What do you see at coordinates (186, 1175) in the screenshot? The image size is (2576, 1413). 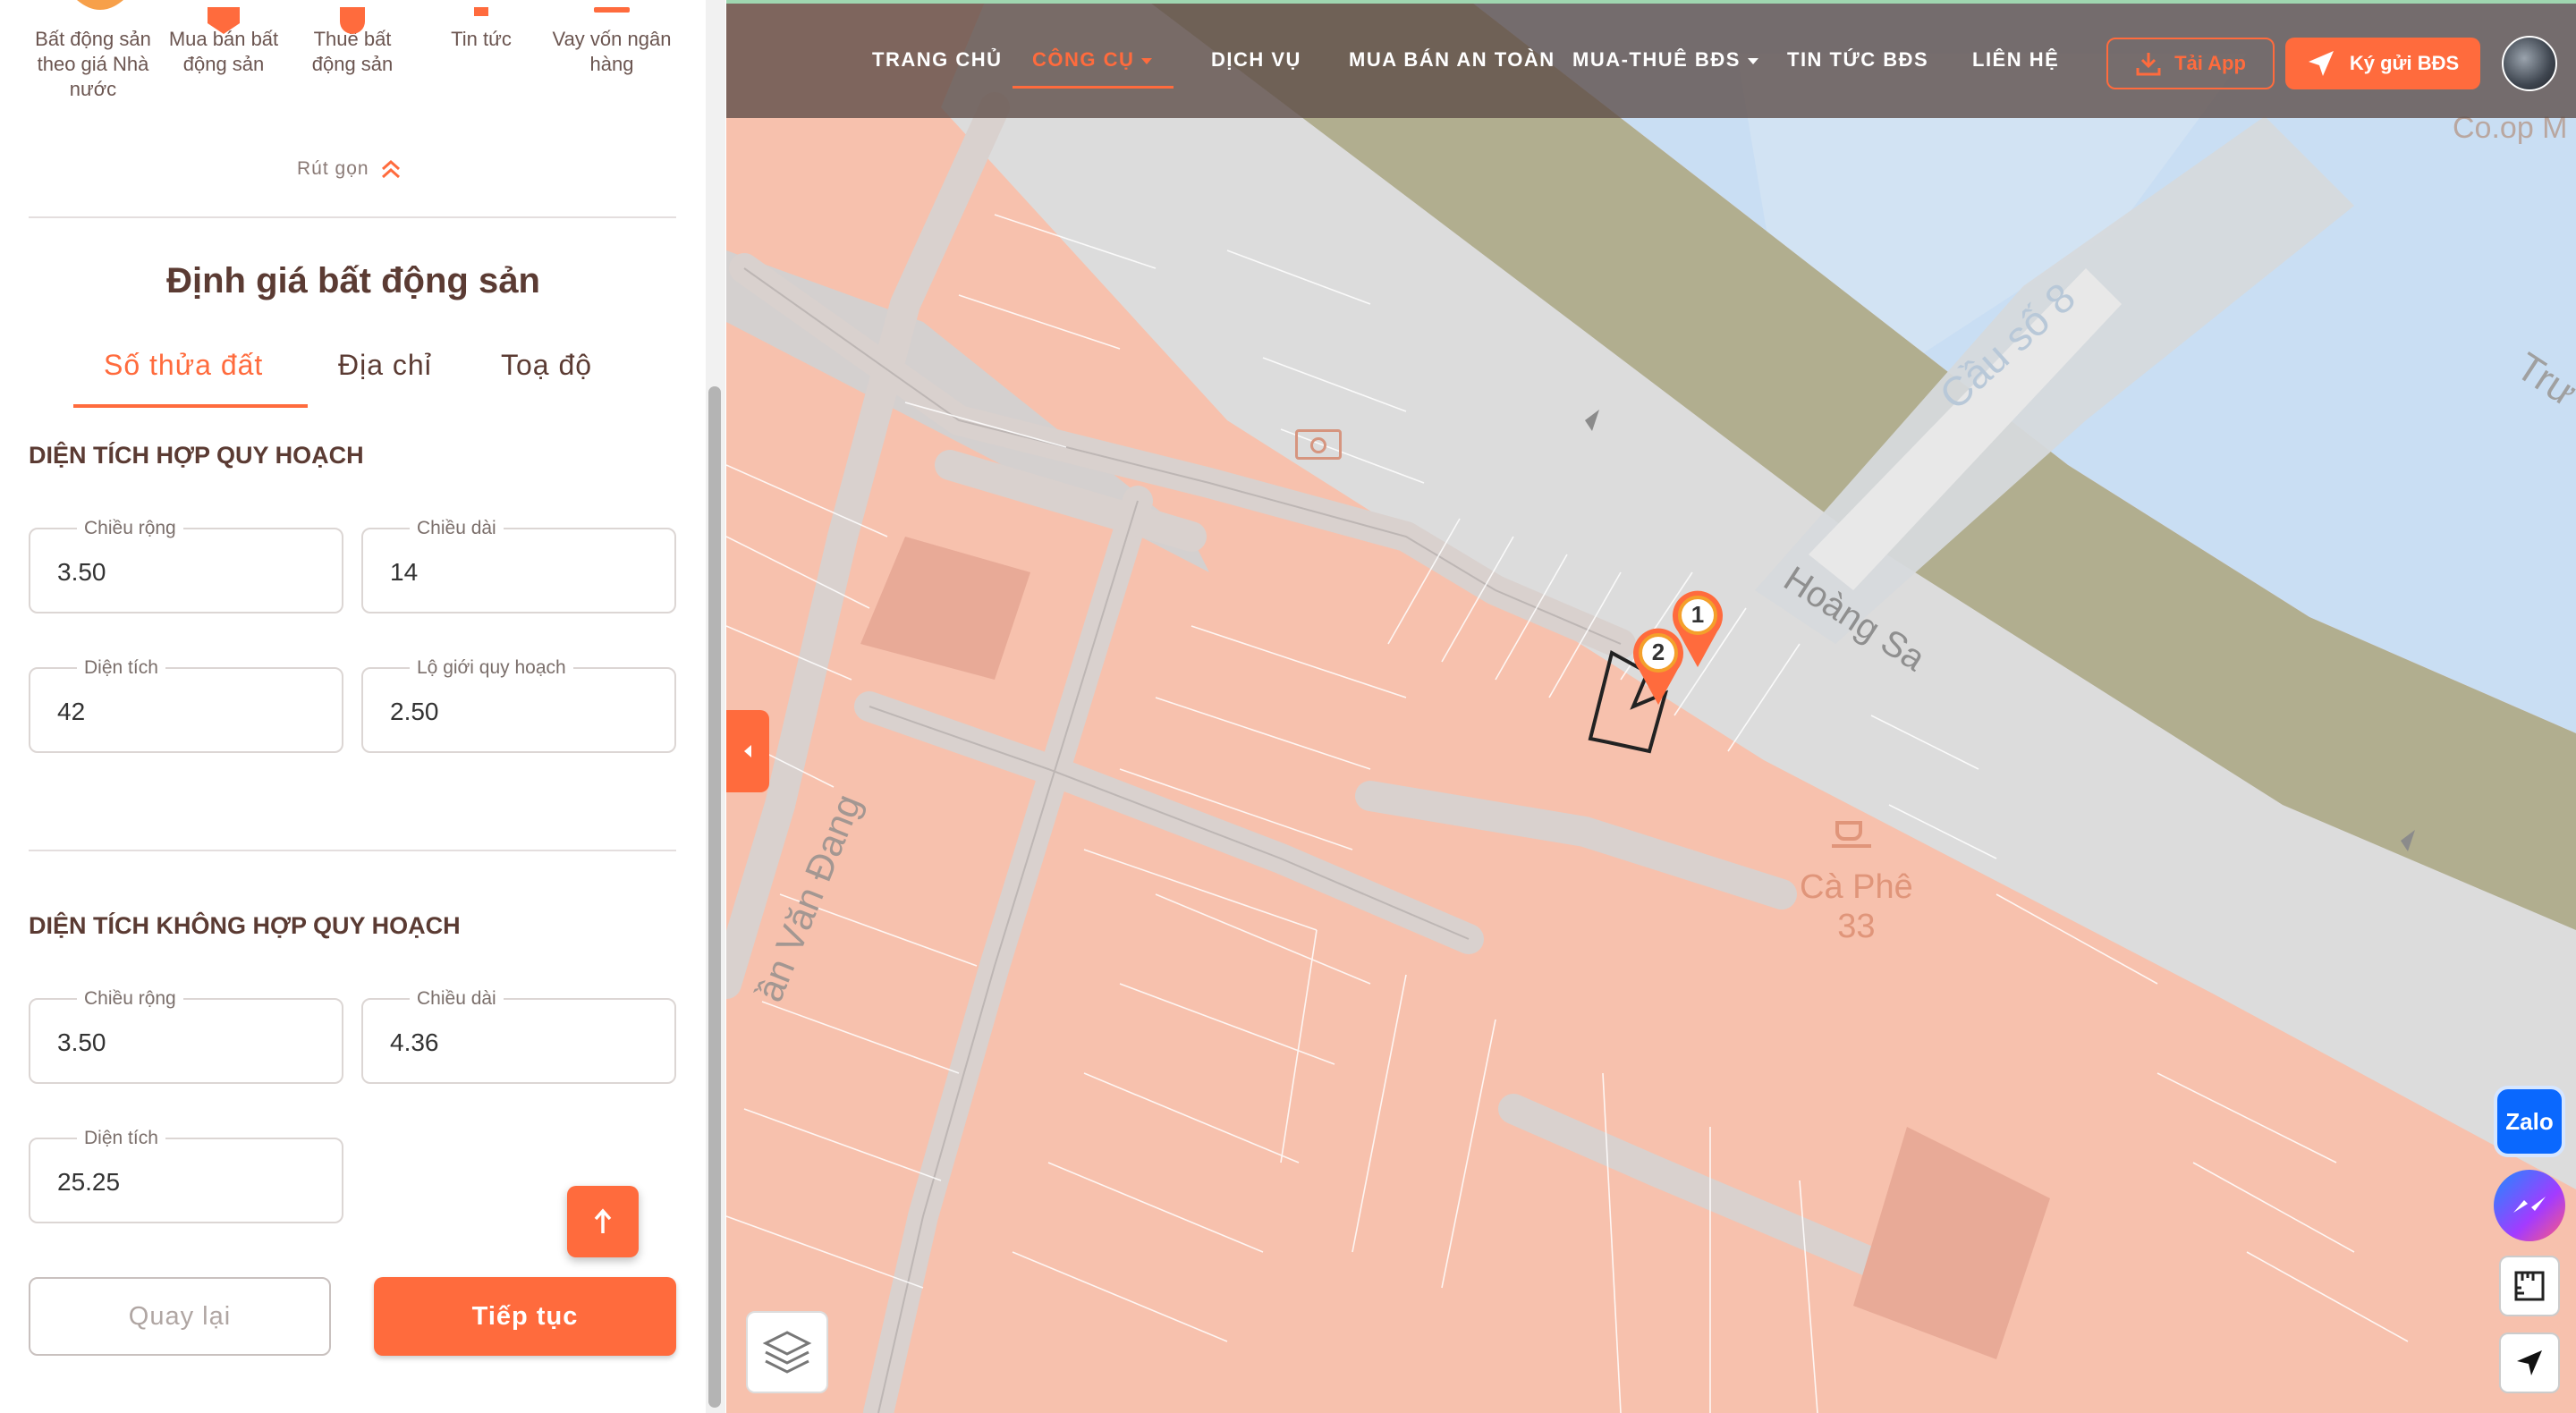 I see `unplanned-area-field: Diện tích 25.25` at bounding box center [186, 1175].